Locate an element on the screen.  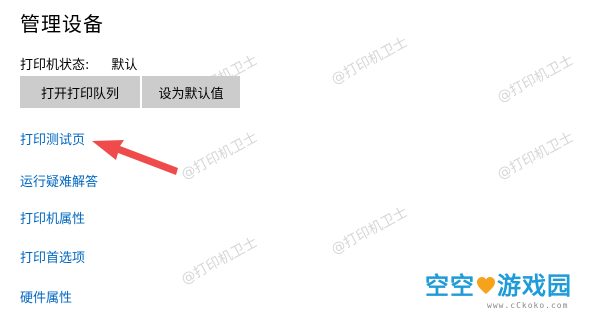
logo-url: www.cCkoko.com is located at coordinates (528, 305).